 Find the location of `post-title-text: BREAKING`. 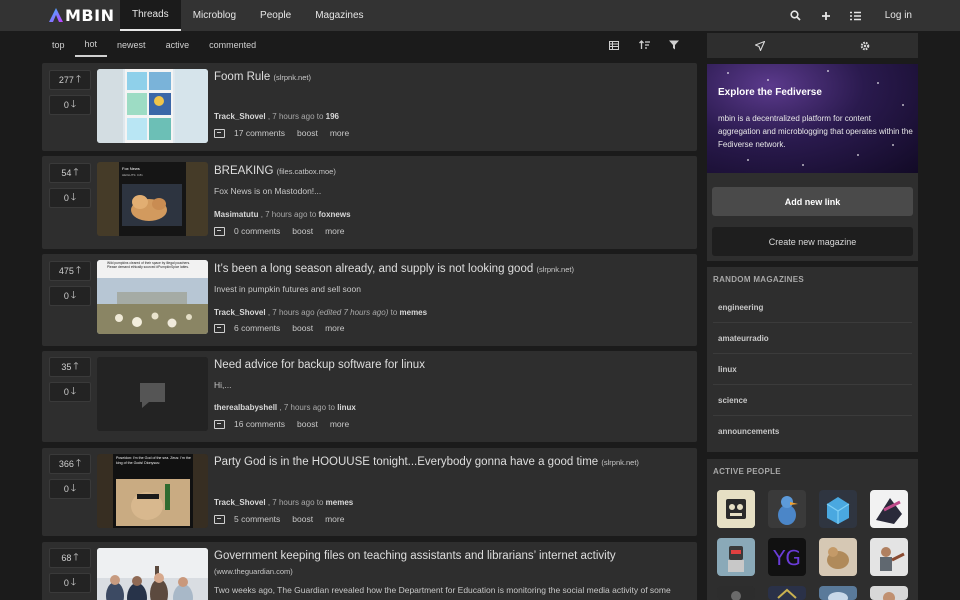

post-title-text: BREAKING is located at coordinates (243, 171).